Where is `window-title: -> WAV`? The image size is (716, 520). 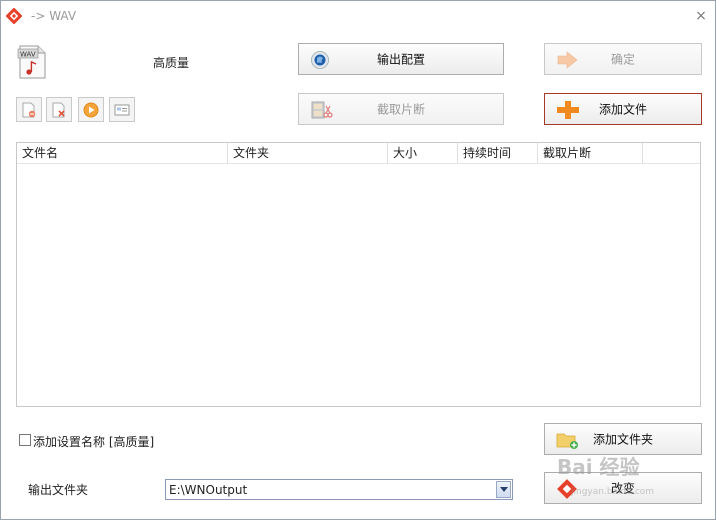 window-title: -> WAV is located at coordinates (54, 16).